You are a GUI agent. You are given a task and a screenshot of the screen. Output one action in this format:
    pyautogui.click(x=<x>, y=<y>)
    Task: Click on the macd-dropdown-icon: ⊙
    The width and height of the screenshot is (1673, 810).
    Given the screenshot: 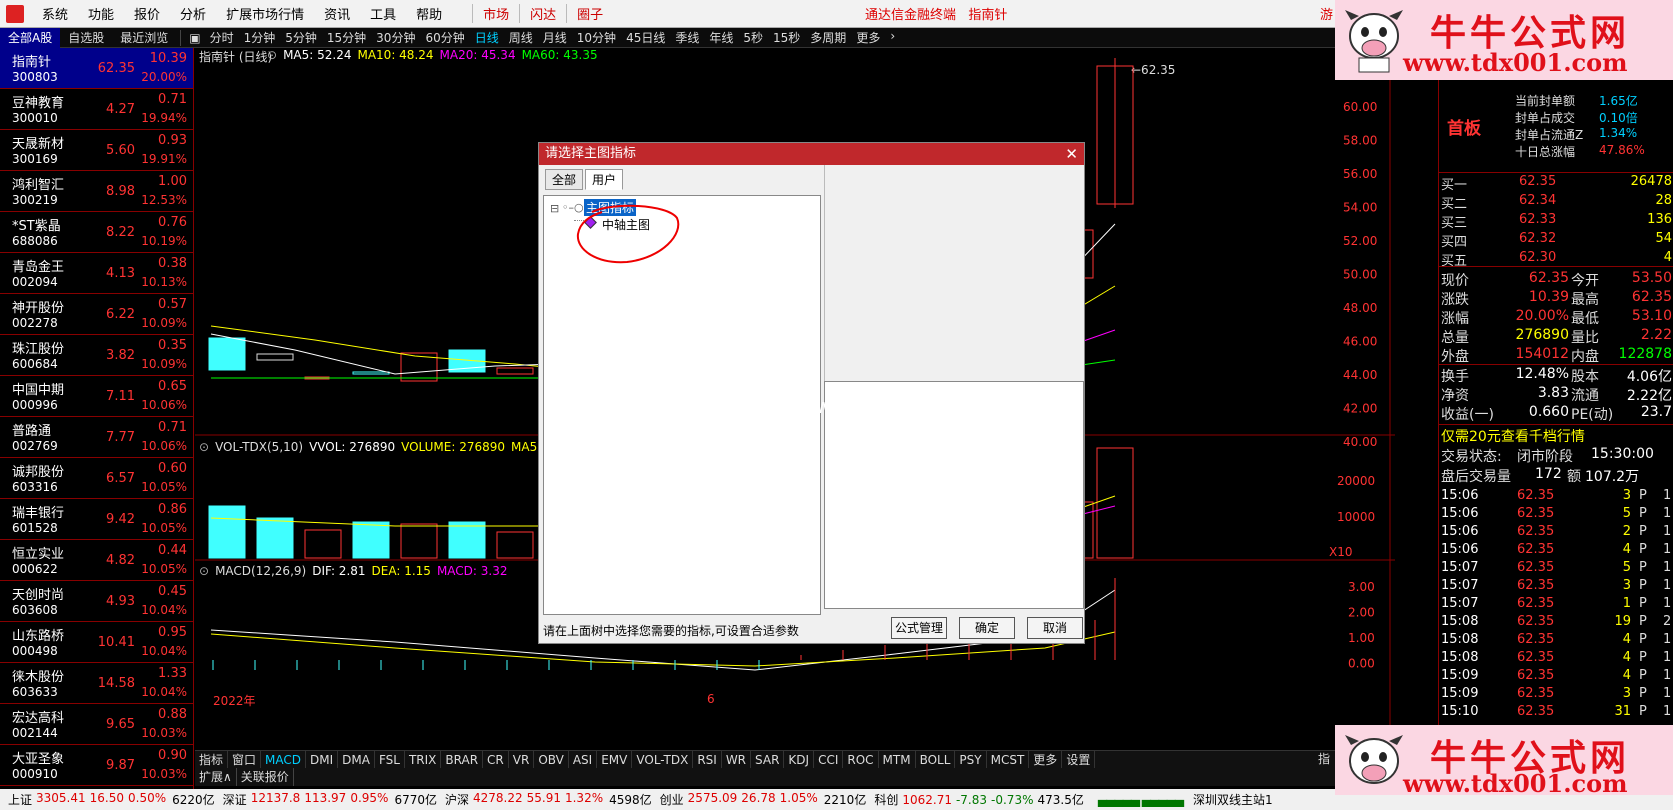 What is the action you would take?
    pyautogui.click(x=204, y=571)
    